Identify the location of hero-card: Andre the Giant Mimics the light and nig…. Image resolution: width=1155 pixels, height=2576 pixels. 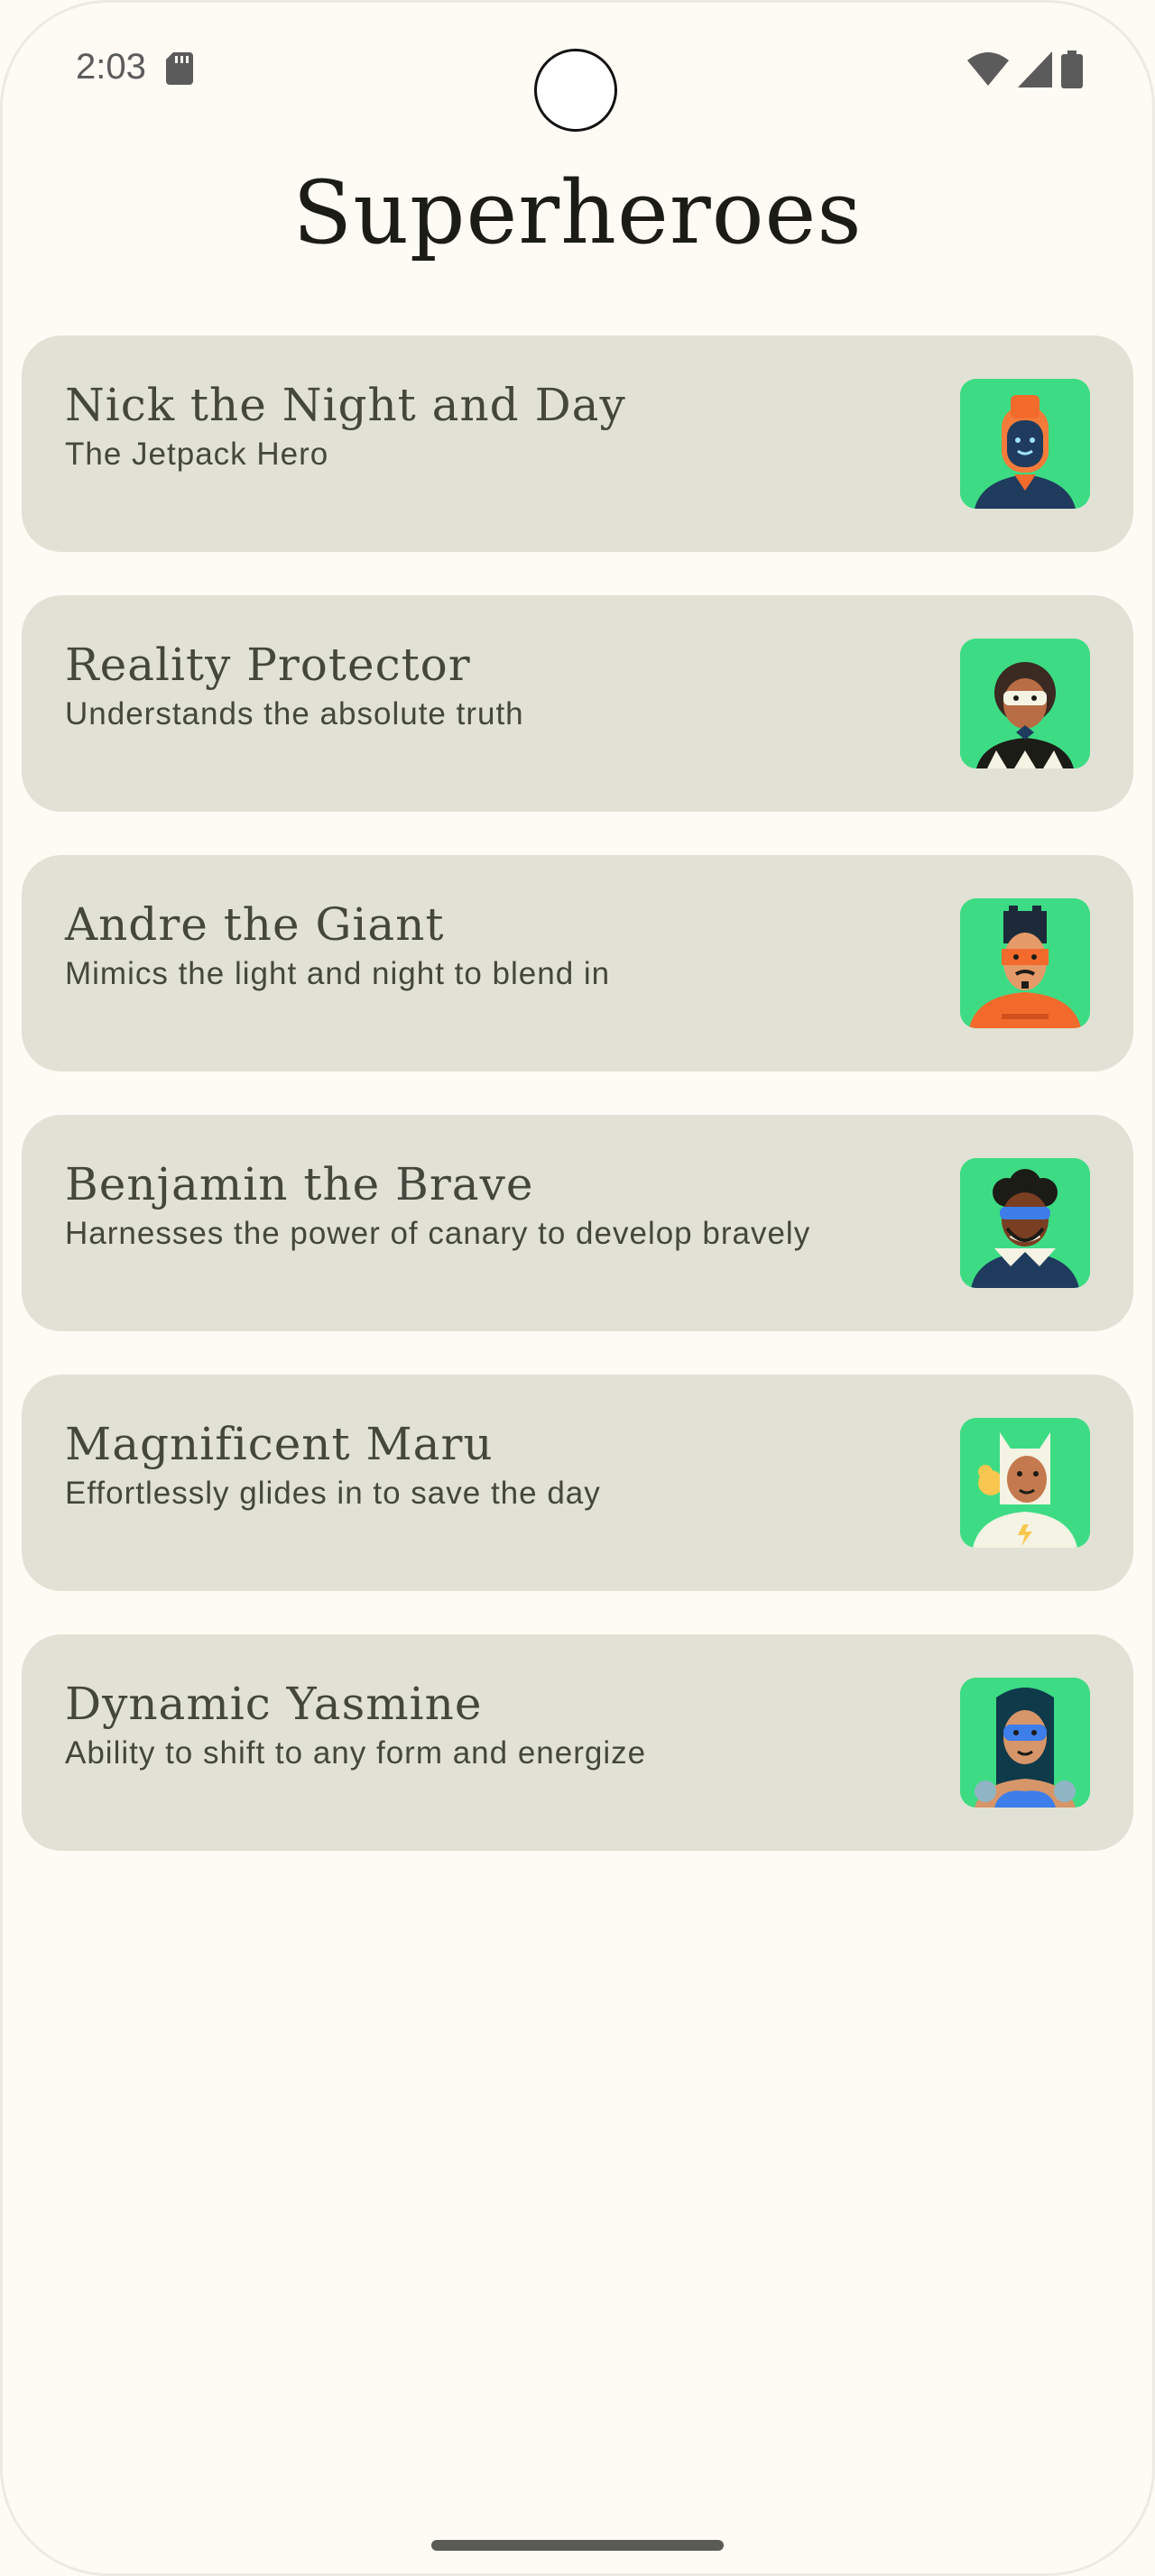
(577, 963).